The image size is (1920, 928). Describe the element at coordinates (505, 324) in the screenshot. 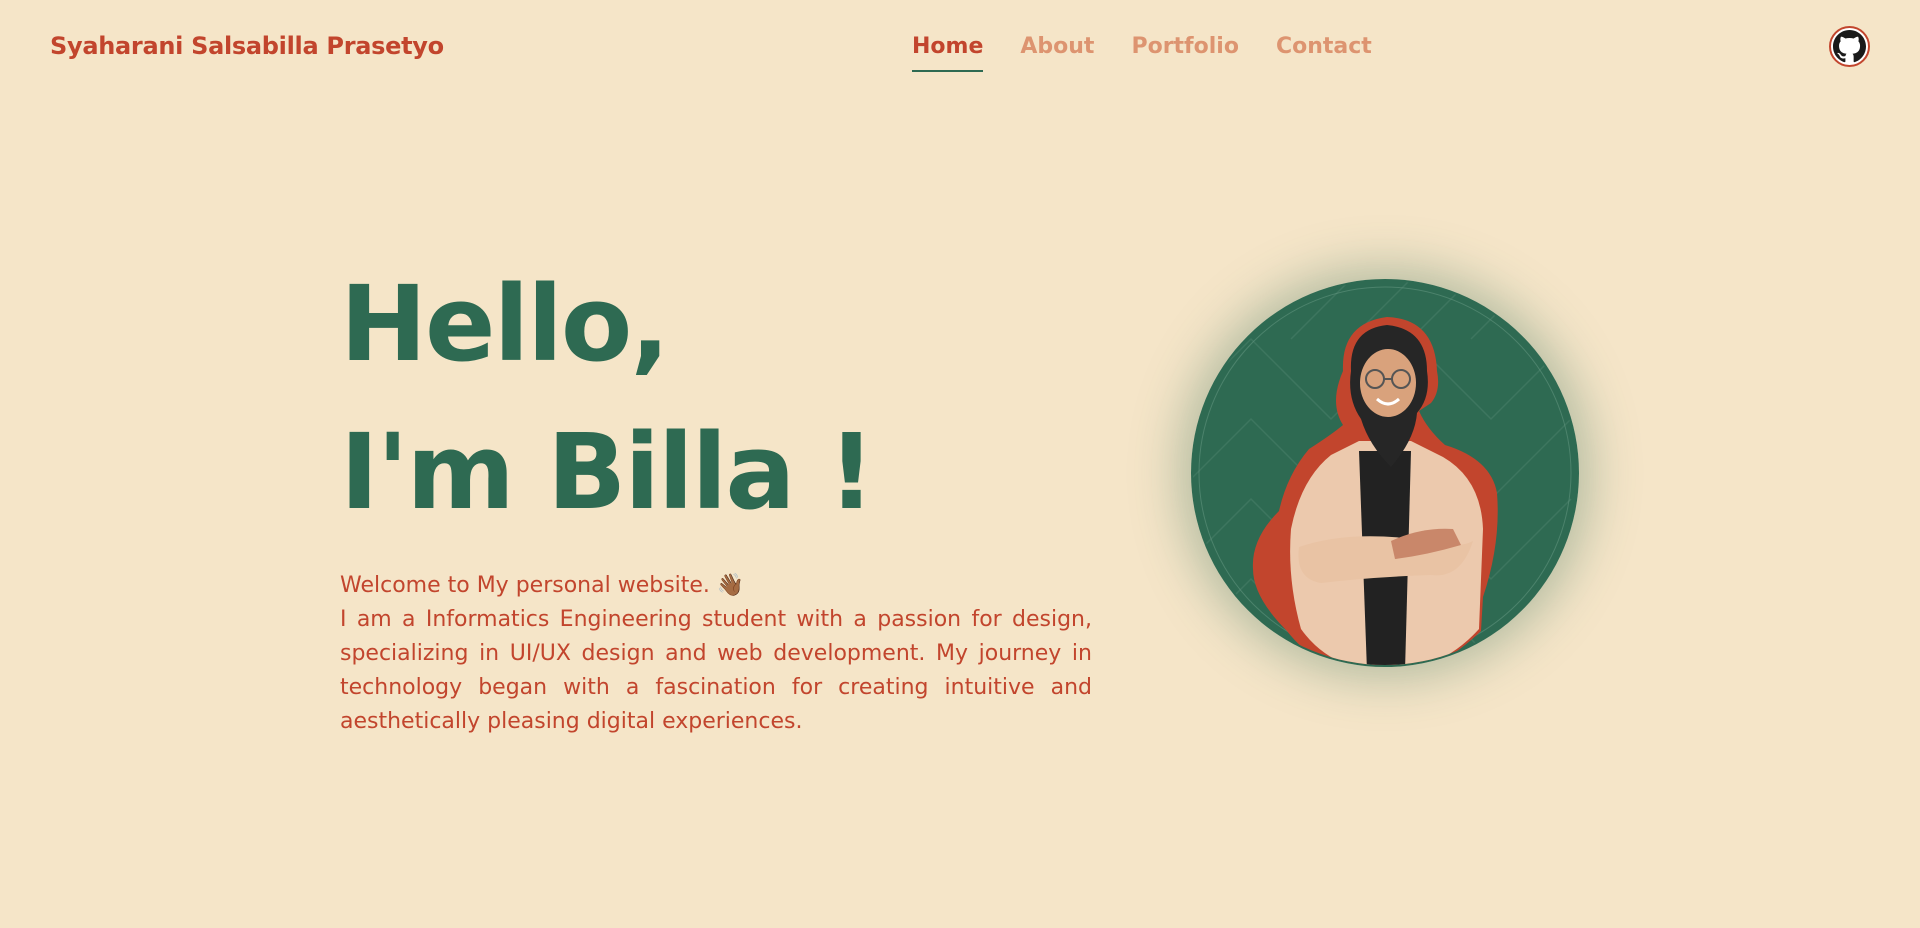

I see `hero-greeting: Hello,` at that location.